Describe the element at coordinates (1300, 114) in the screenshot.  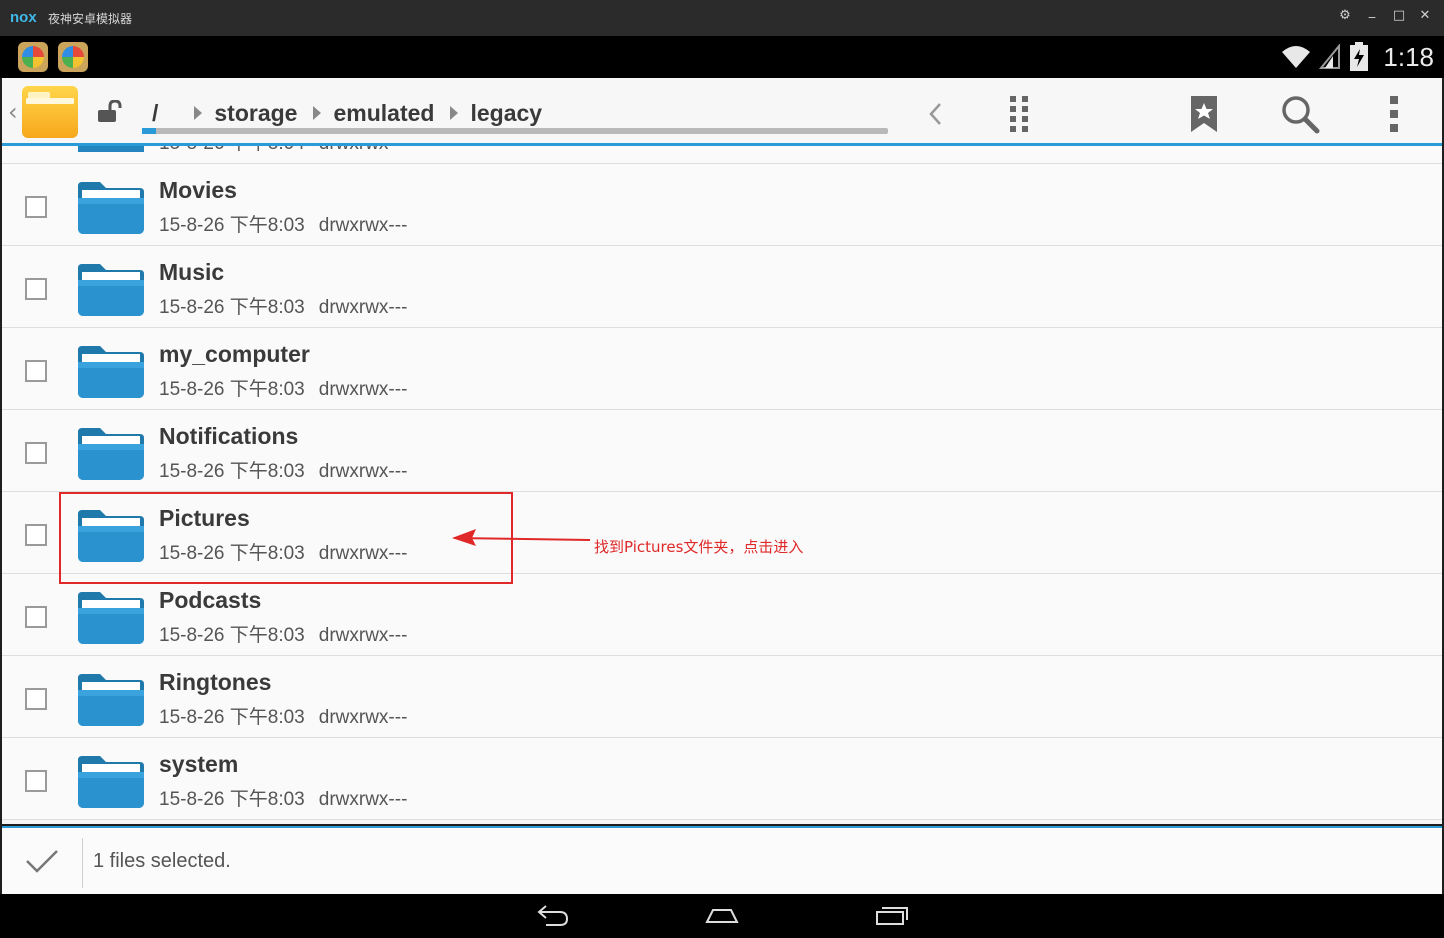
I see `search-icon` at that location.